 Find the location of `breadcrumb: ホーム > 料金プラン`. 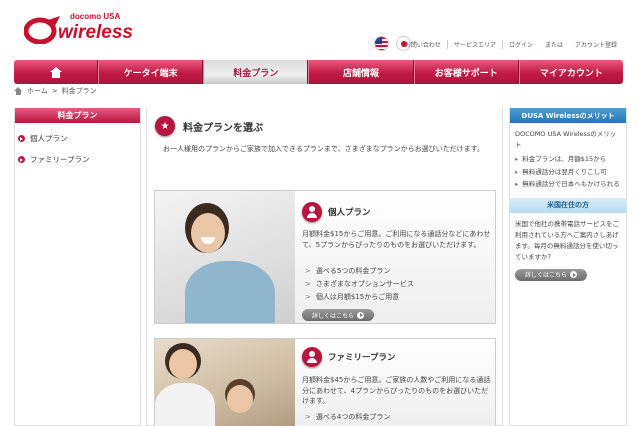

breadcrumb: ホーム > 料金プラン is located at coordinates (55, 91).